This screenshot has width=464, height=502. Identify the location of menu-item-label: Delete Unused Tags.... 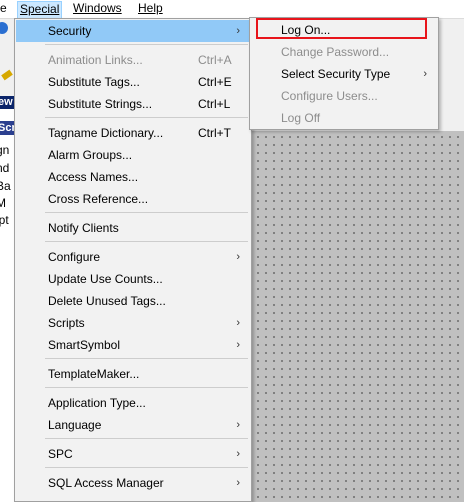
(107, 301).